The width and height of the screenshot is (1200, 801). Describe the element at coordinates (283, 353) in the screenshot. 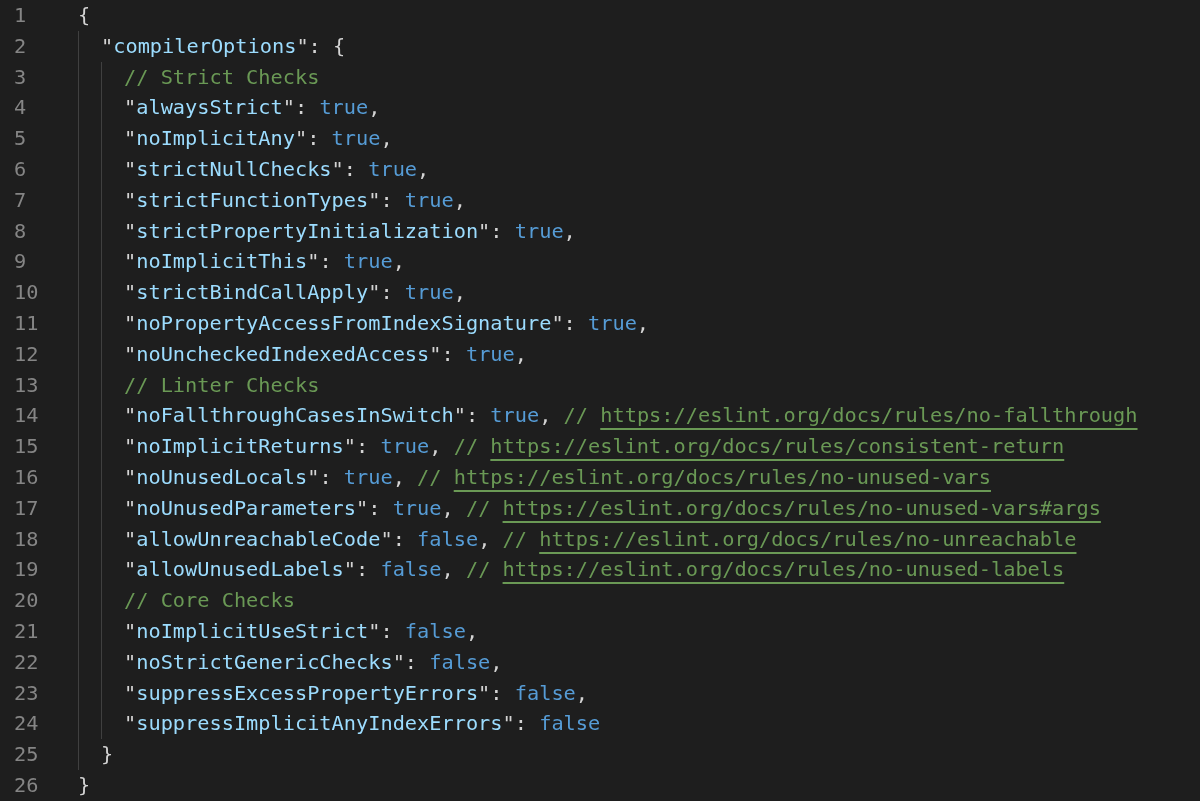

I see `json-key: "noUncheckedIndexedAccess"` at that location.